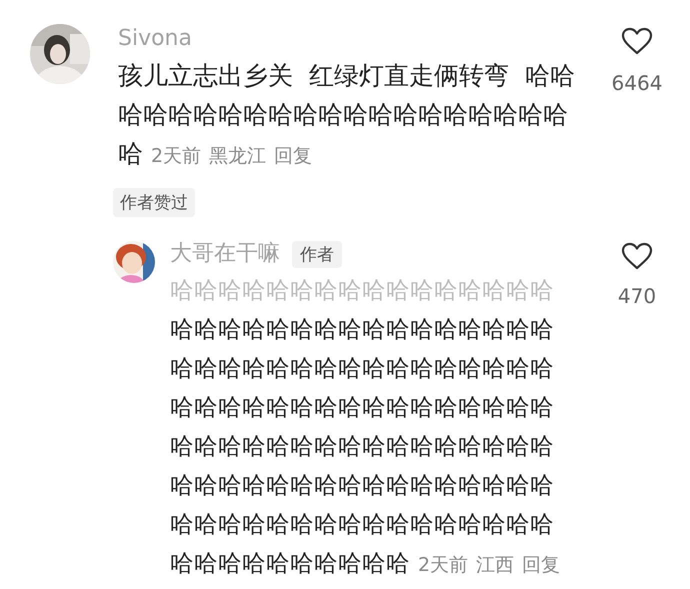 The height and width of the screenshot is (589, 690). What do you see at coordinates (237, 156) in the screenshot?
I see `comment-location: 黑龙江` at bounding box center [237, 156].